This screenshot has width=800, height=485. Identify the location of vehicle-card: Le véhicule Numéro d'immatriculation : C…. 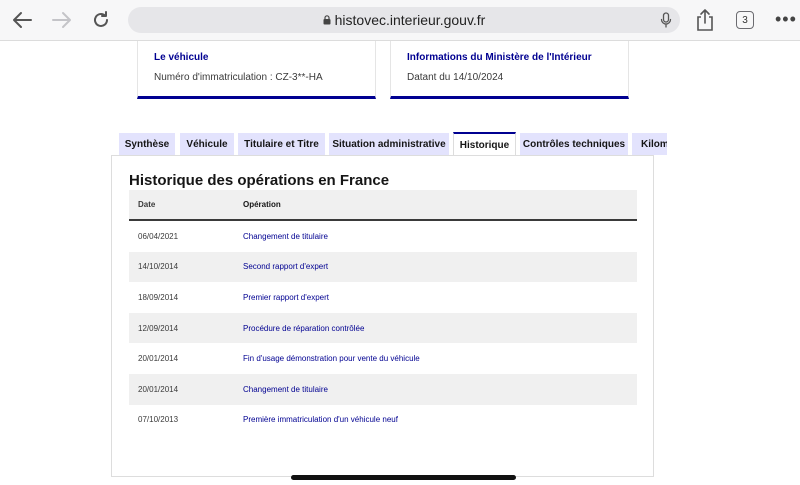
(256, 70).